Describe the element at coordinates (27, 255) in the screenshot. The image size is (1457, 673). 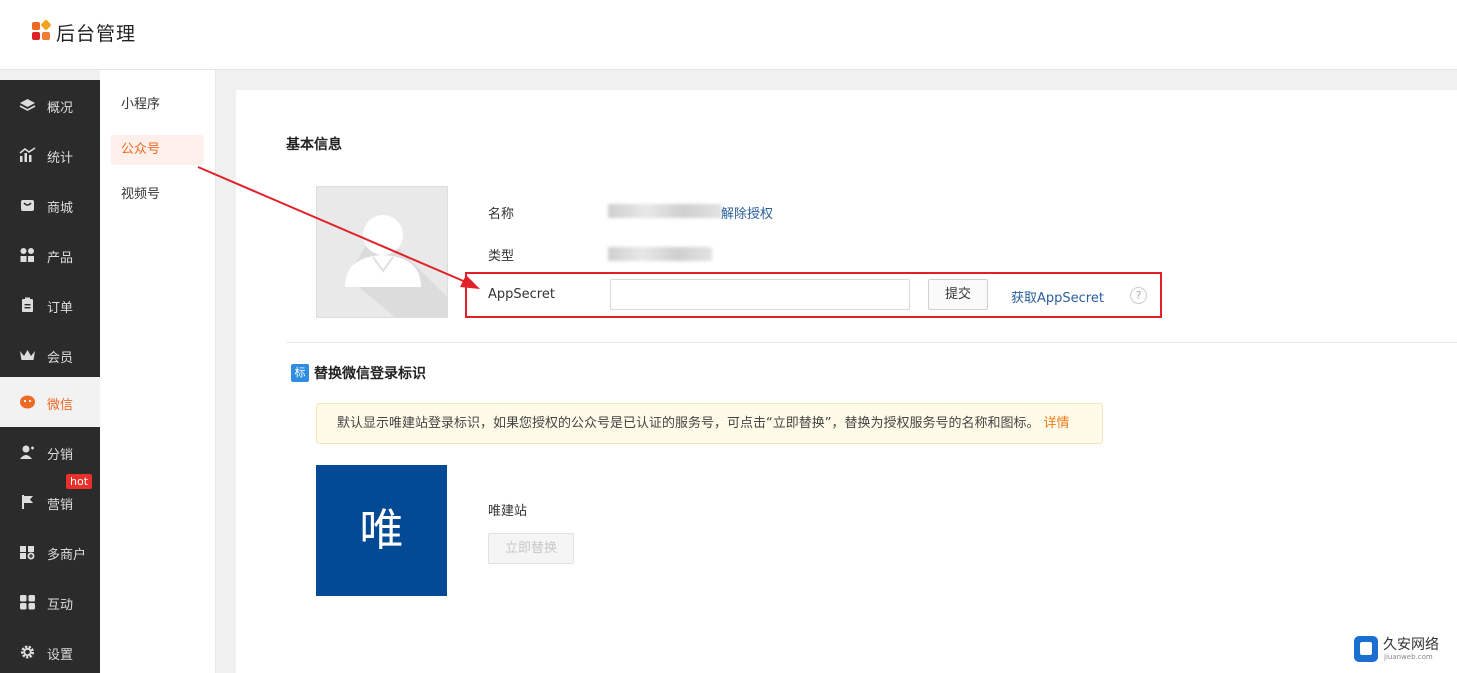
I see `grid-icon` at that location.